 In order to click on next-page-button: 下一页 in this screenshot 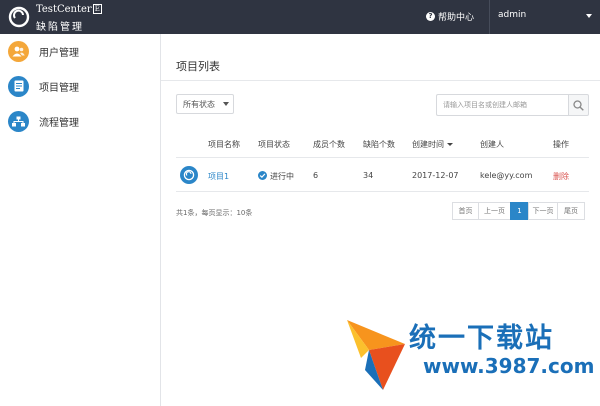, I will do `click(543, 211)`.